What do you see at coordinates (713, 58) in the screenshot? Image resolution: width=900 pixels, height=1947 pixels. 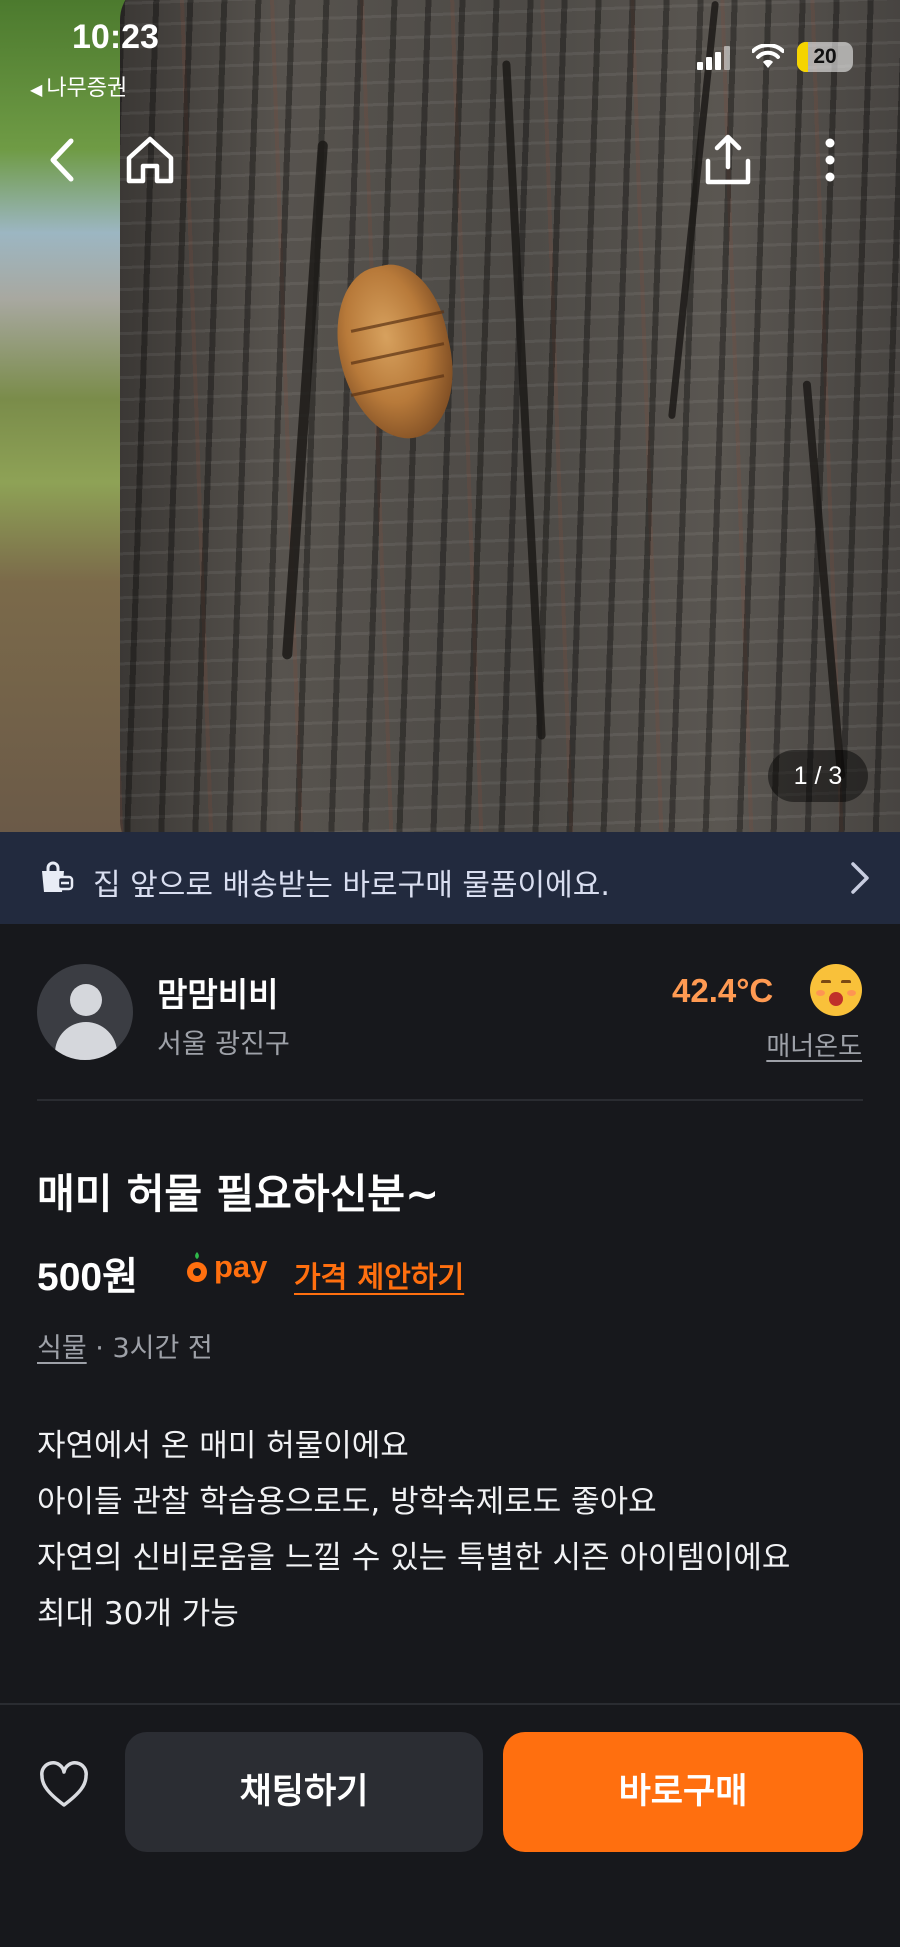 I see `signal-icon` at bounding box center [713, 58].